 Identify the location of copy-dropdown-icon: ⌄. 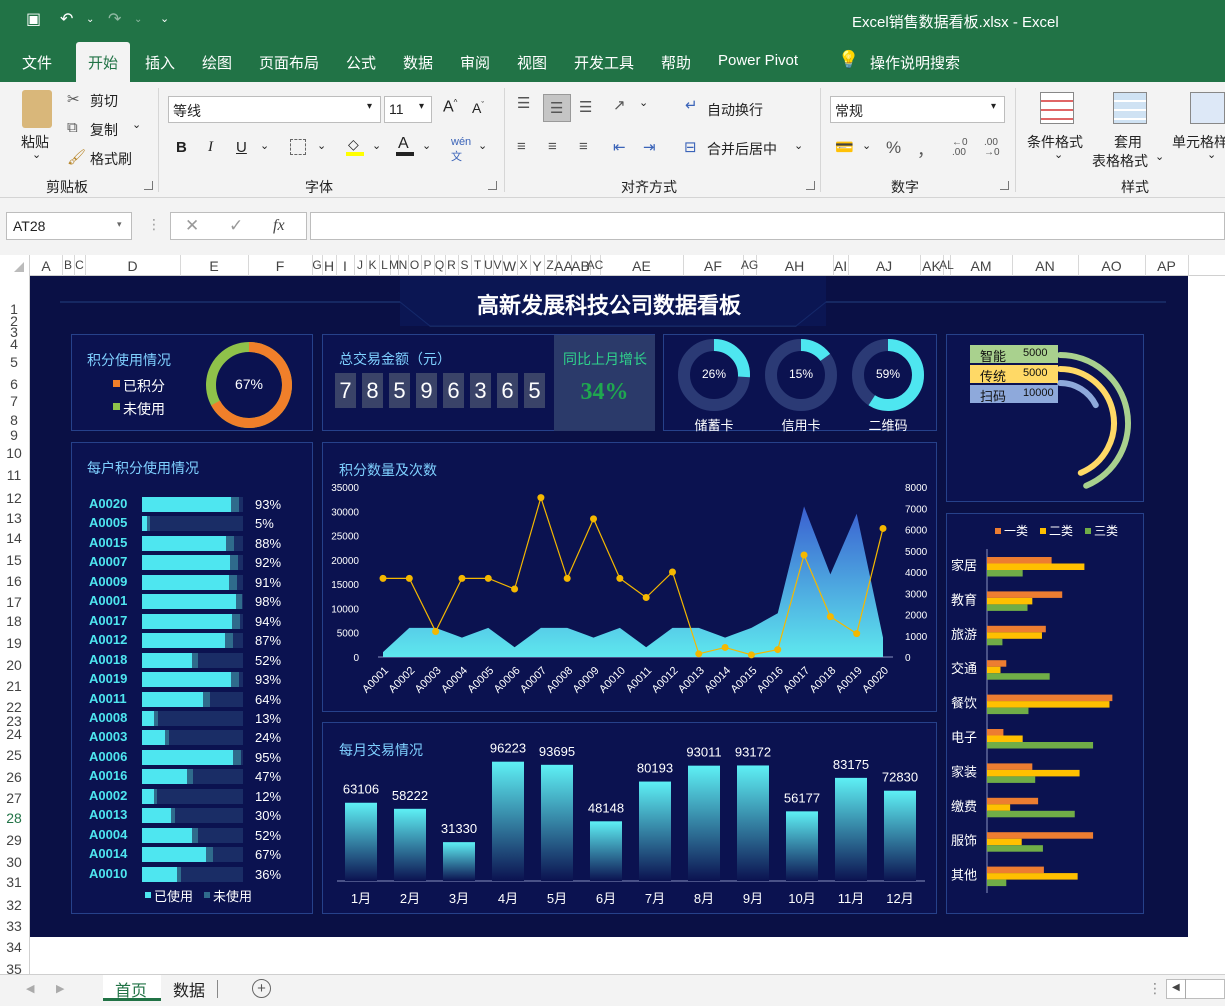
(136, 124).